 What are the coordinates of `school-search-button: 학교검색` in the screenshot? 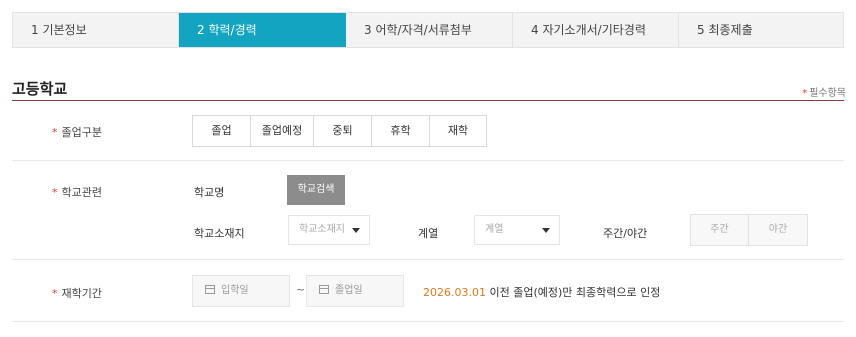 It's located at (316, 190).